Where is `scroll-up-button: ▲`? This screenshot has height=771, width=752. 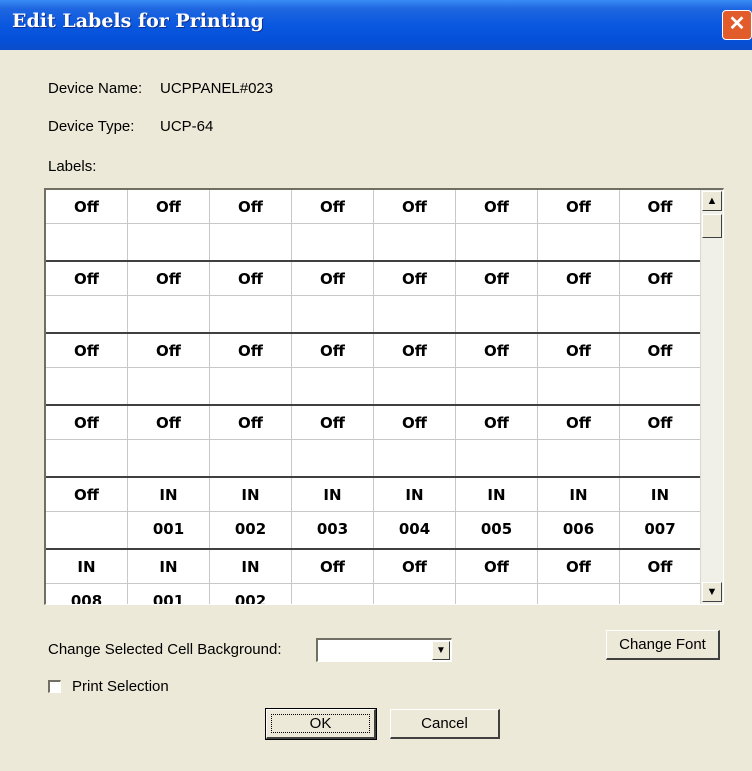 scroll-up-button: ▲ is located at coordinates (712, 201).